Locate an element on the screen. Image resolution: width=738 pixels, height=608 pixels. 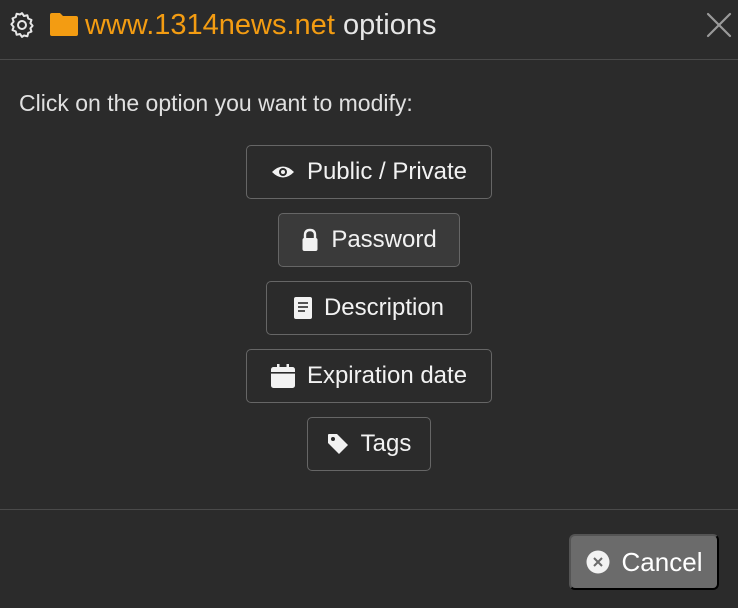
close-circle-icon is located at coordinates (598, 562).